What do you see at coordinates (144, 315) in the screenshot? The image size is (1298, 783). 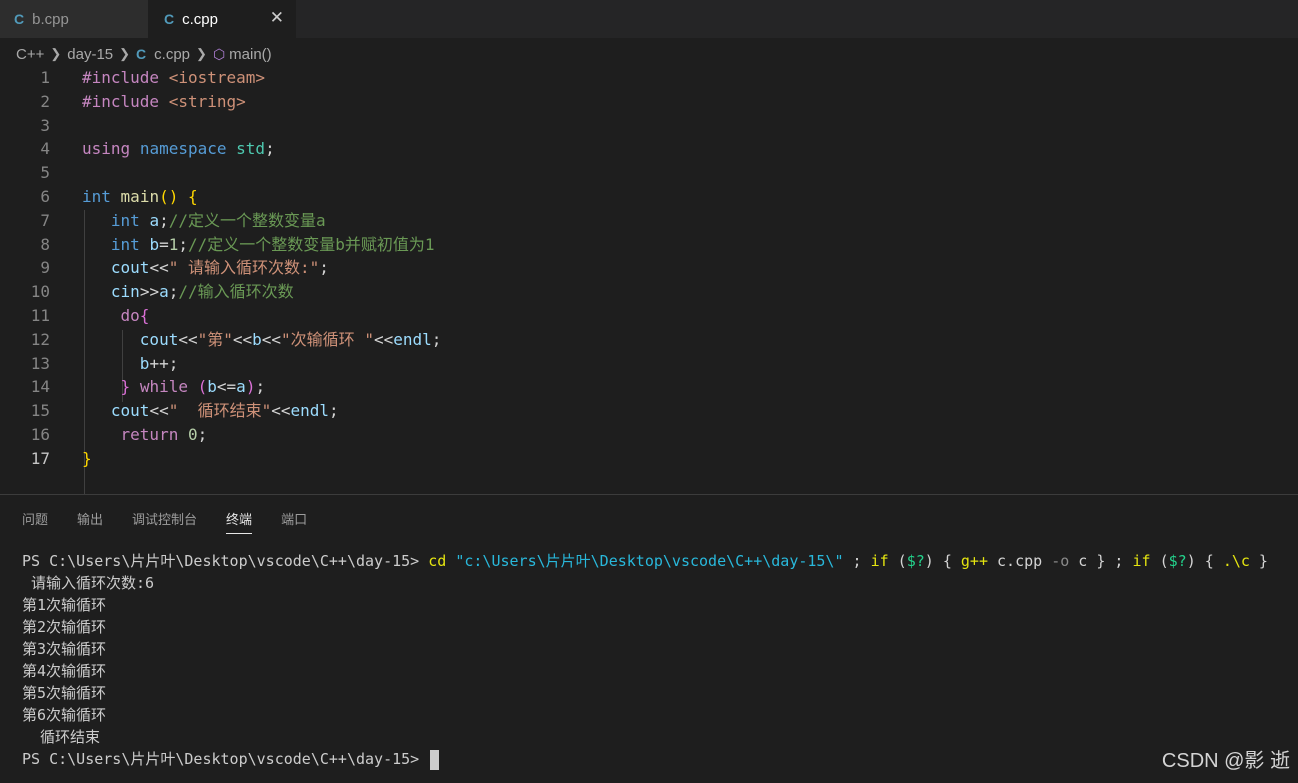 I see `code-token: {` at bounding box center [144, 315].